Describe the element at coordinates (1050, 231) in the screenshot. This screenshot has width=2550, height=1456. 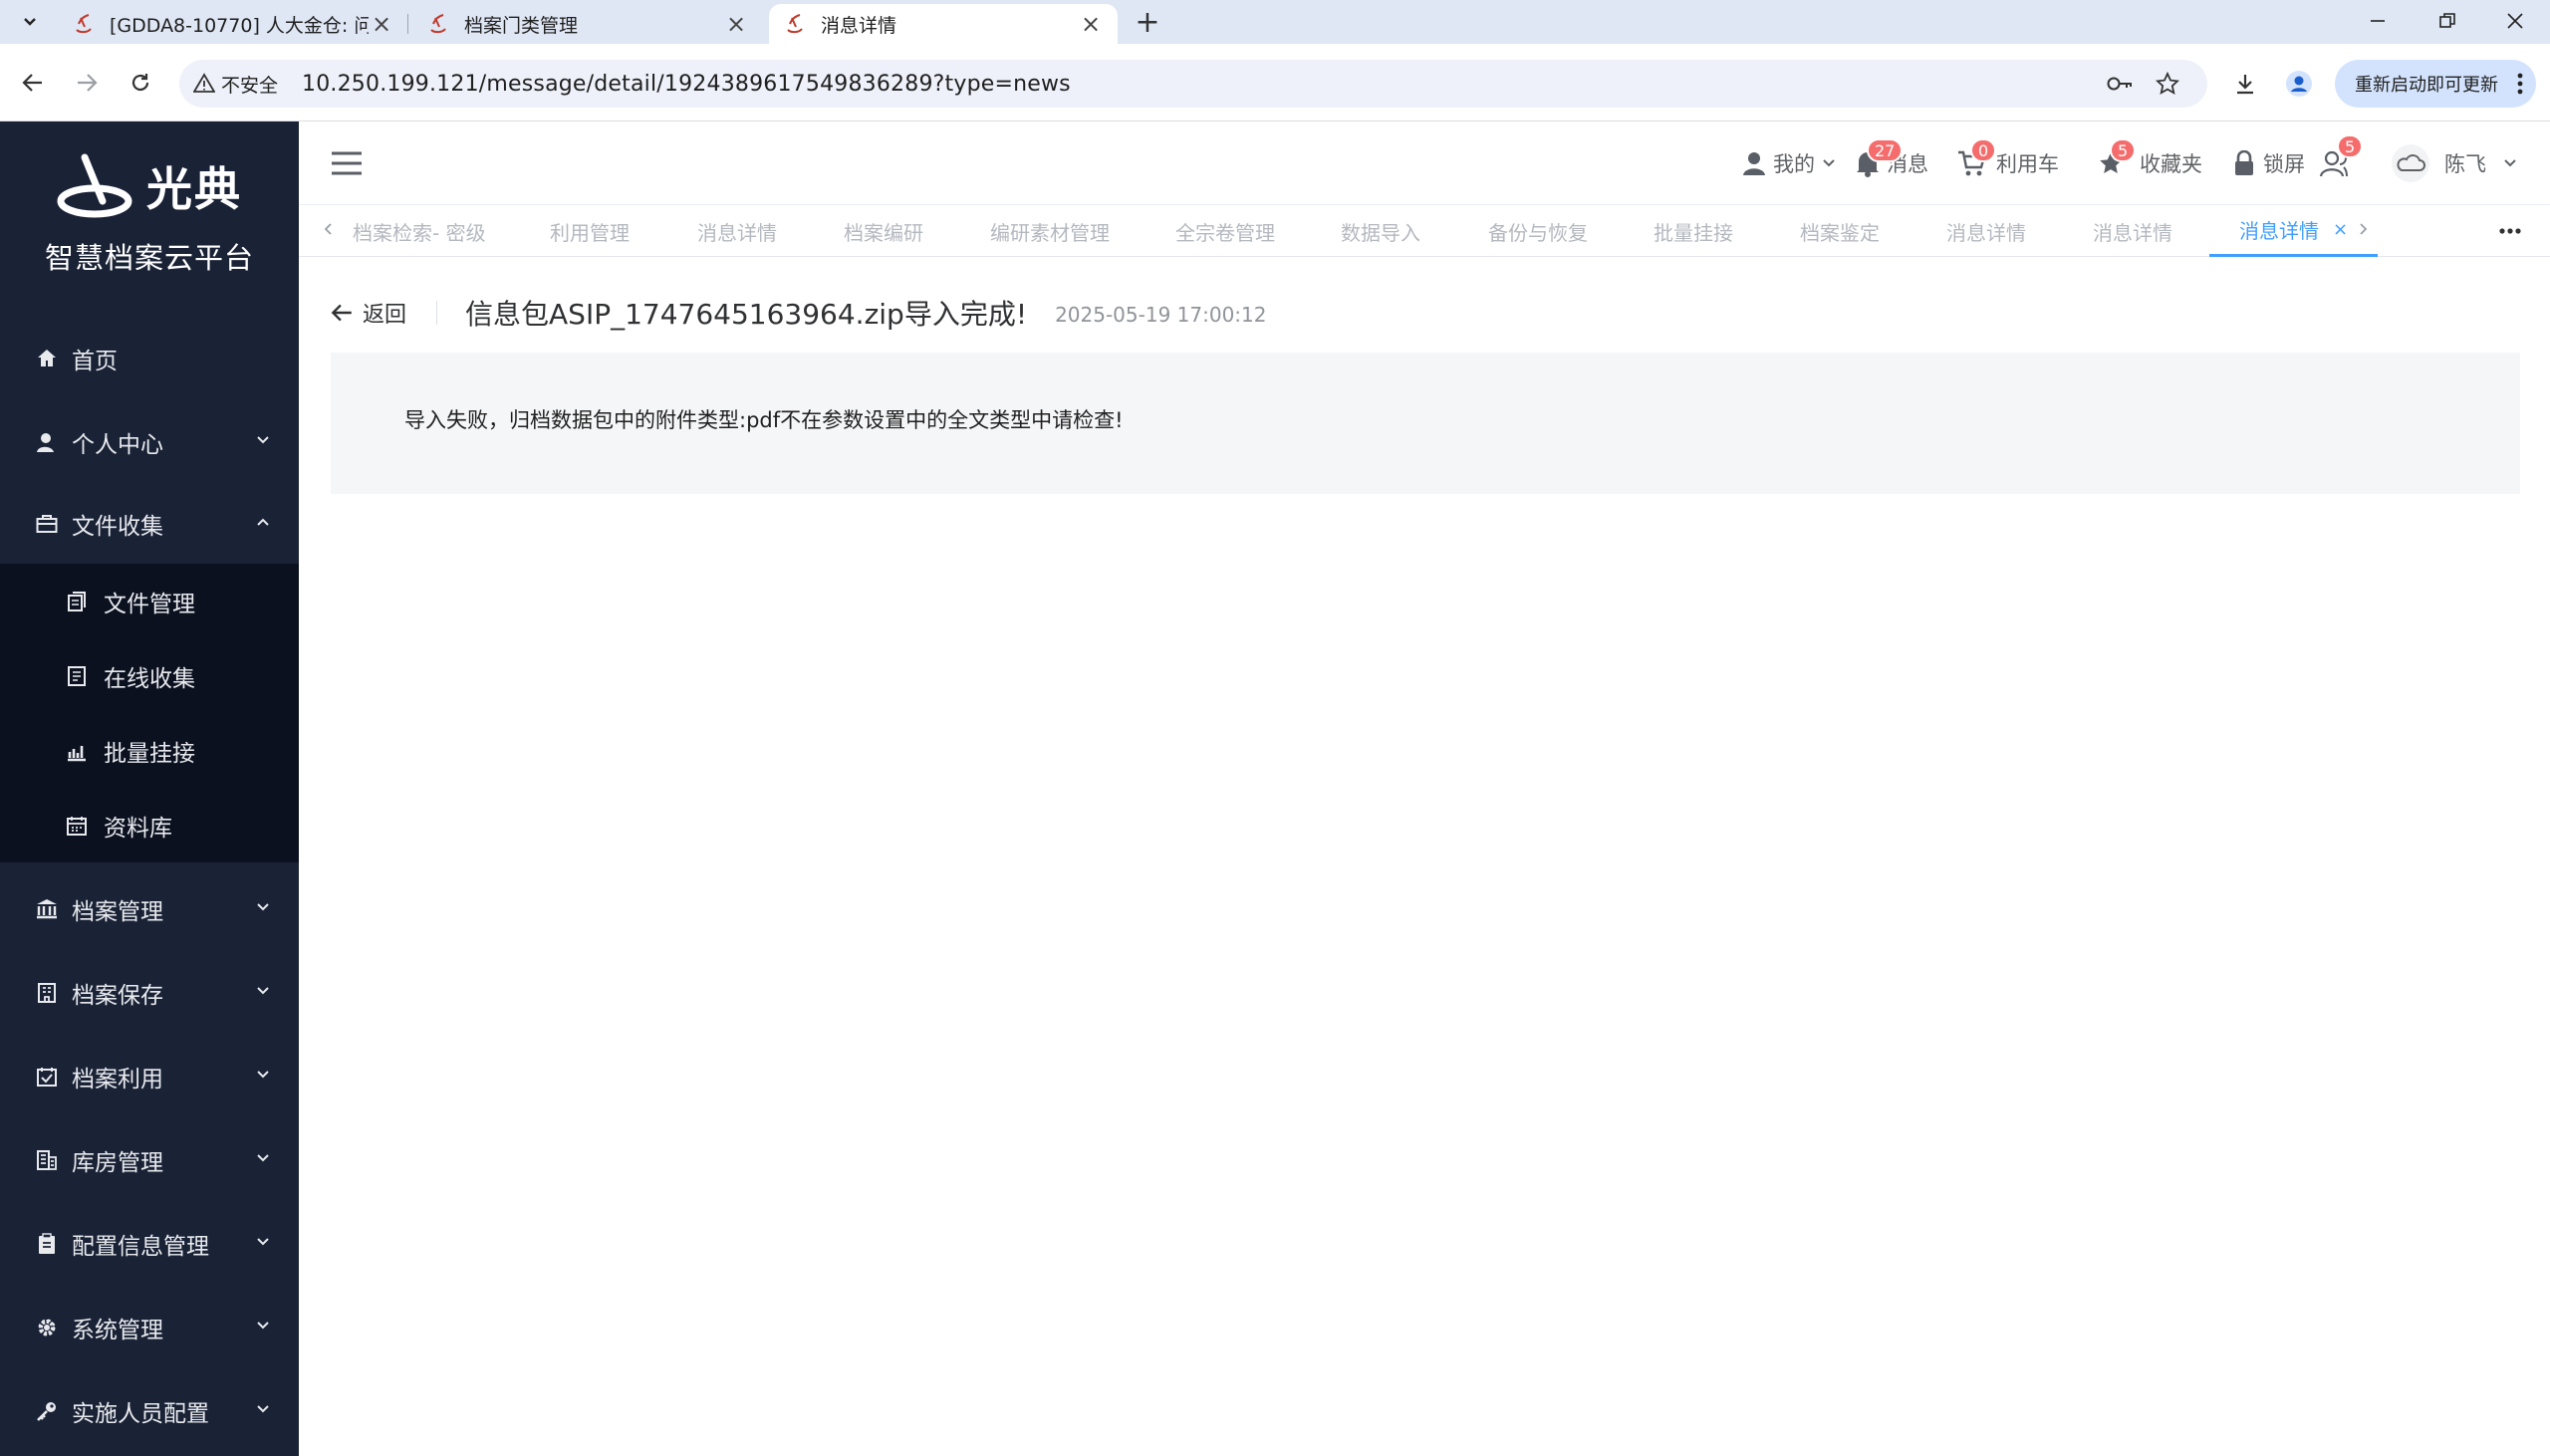
I see `tag-compilation-material: 编研素材管理` at that location.